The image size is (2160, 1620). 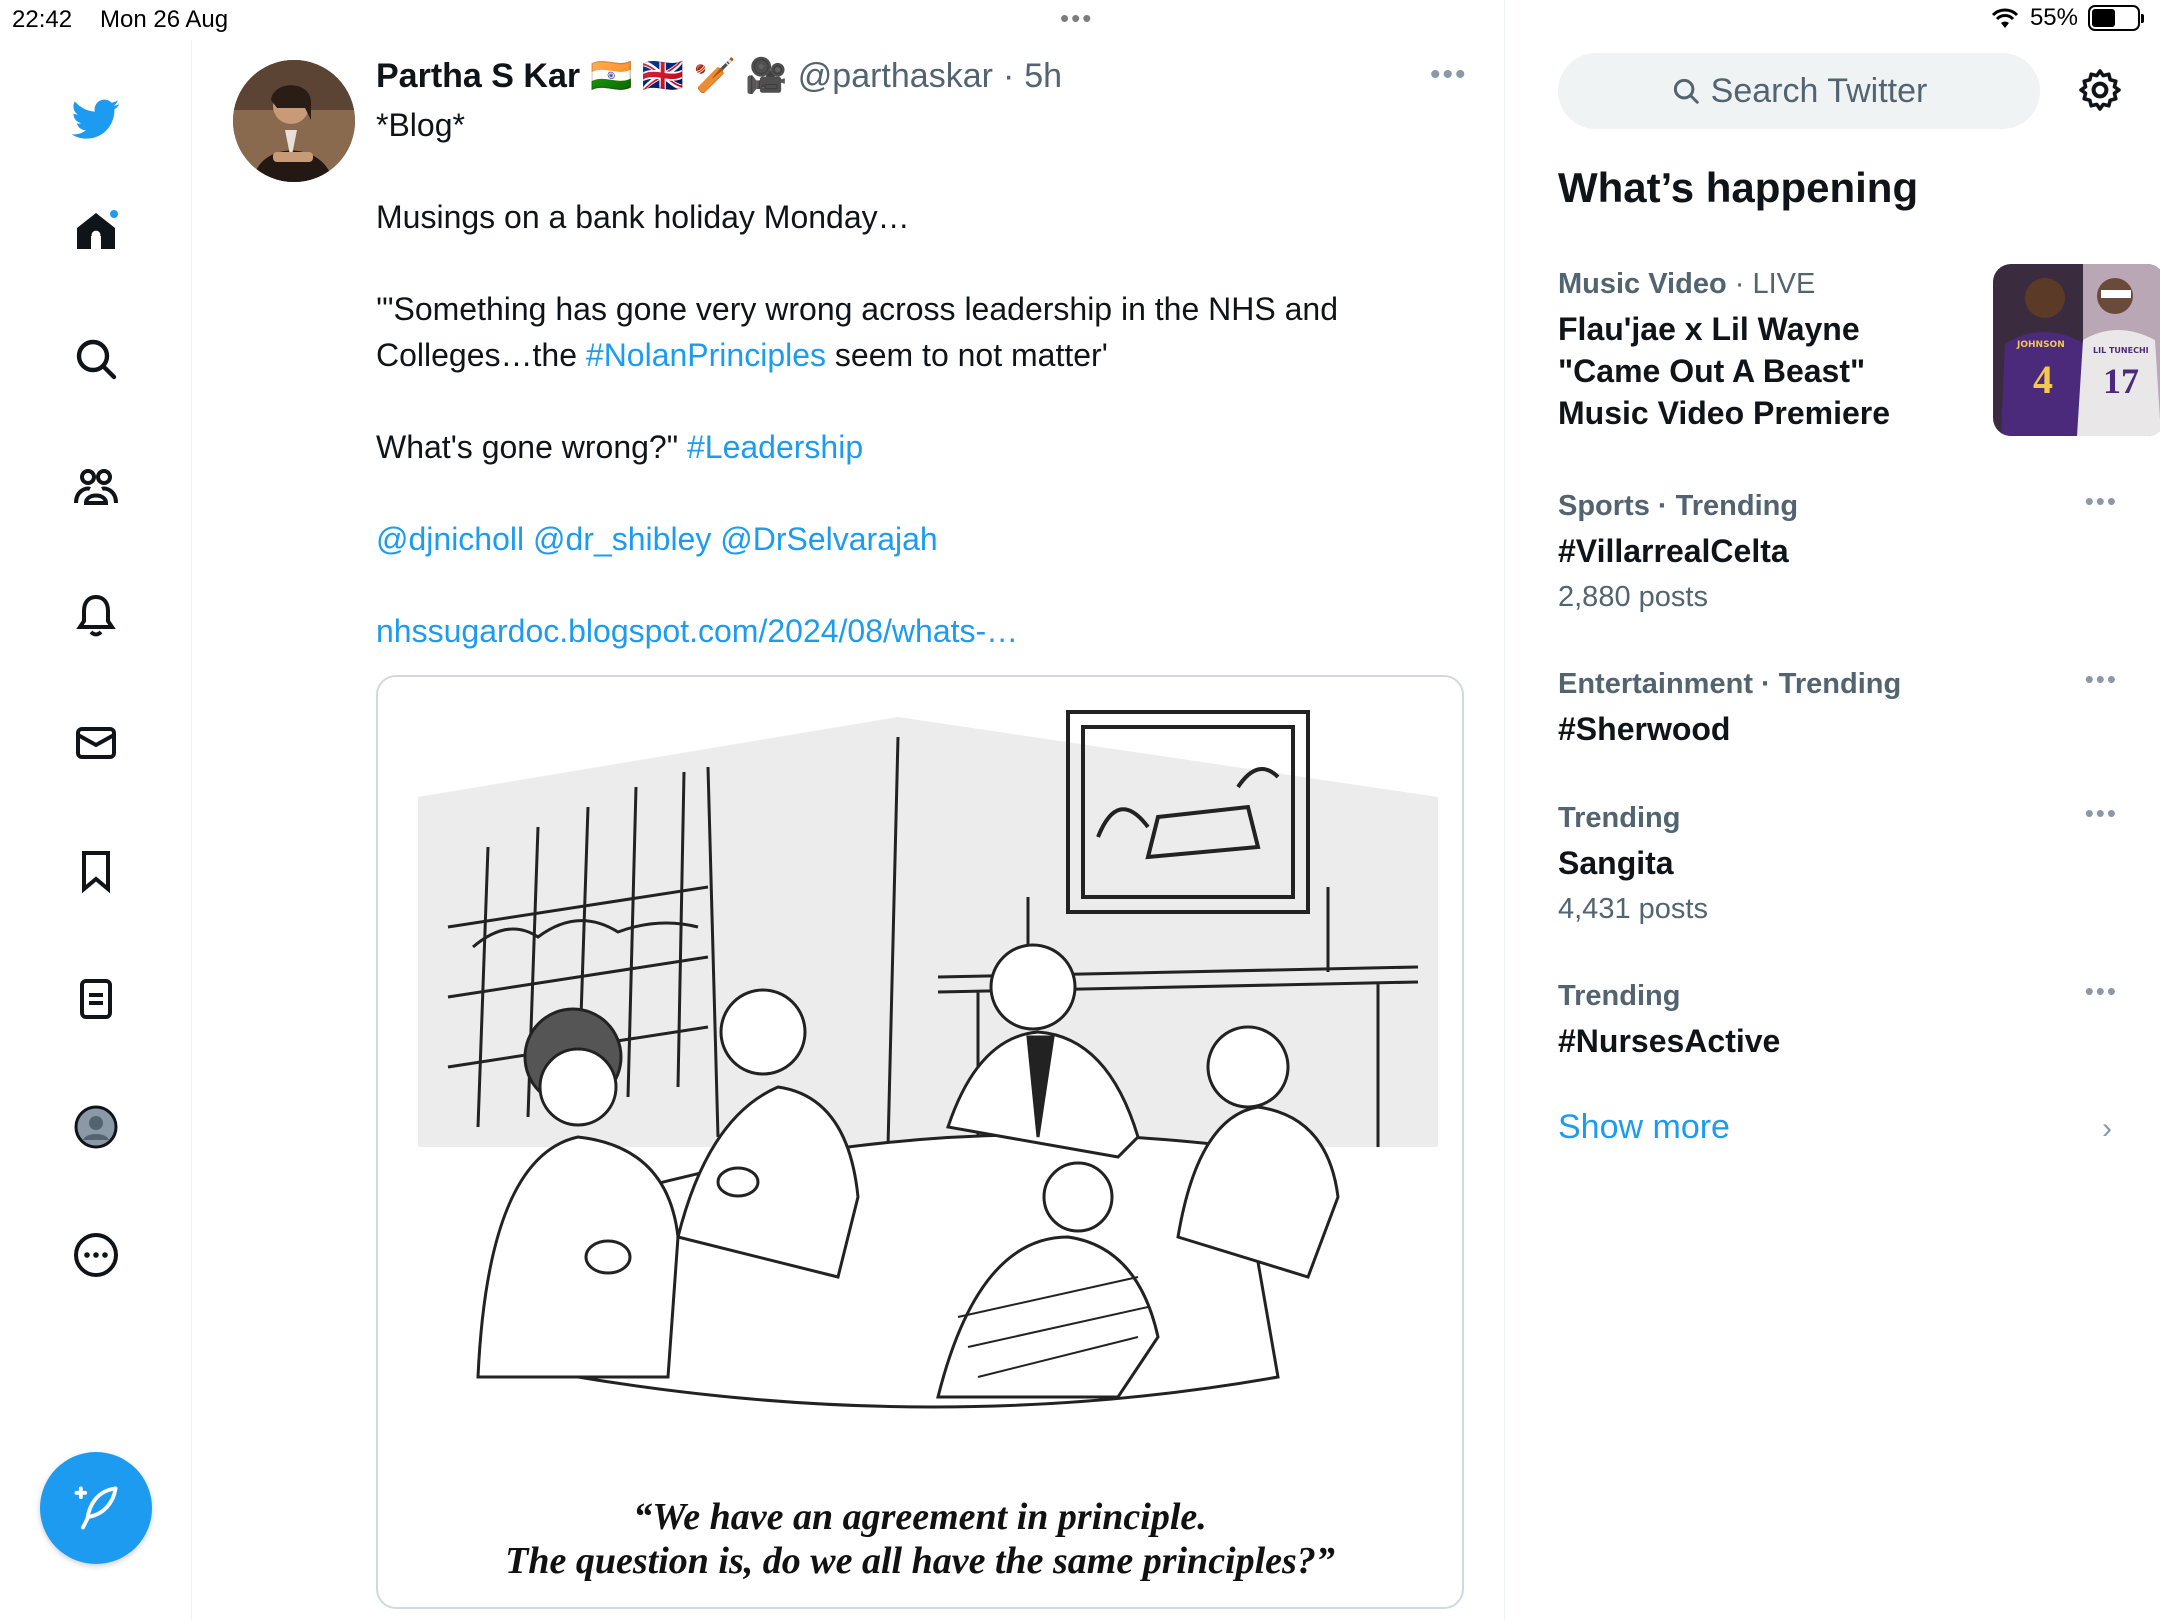 I want to click on home-icon, so click(x=97, y=229).